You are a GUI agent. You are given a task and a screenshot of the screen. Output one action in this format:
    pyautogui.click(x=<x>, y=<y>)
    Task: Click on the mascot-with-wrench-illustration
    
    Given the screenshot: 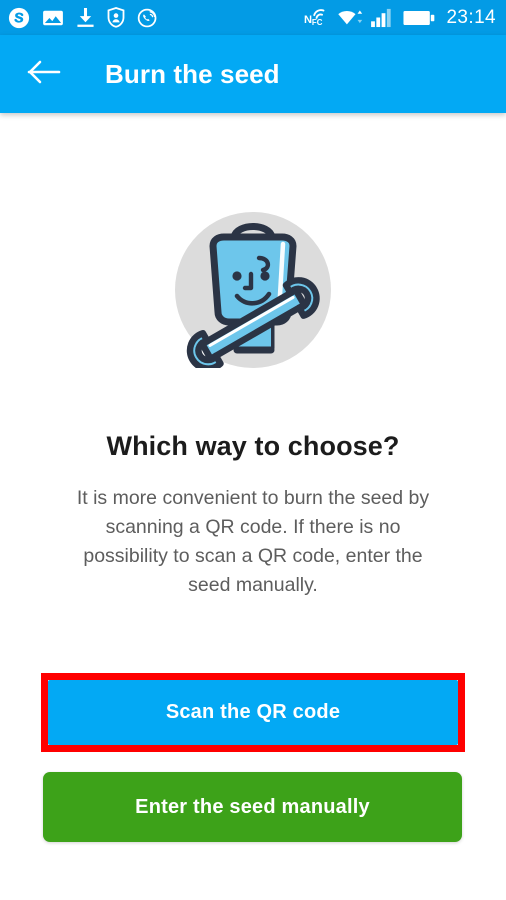 What is the action you would take?
    pyautogui.click(x=253, y=292)
    